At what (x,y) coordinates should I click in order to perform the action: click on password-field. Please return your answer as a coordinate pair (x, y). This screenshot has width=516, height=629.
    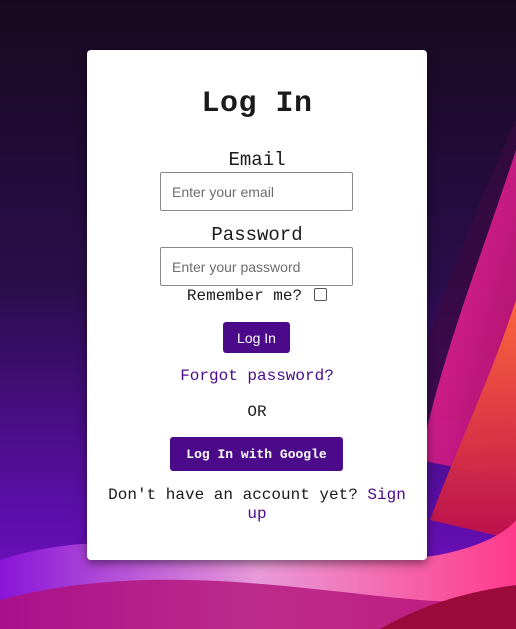
    Looking at the image, I should click on (256, 266).